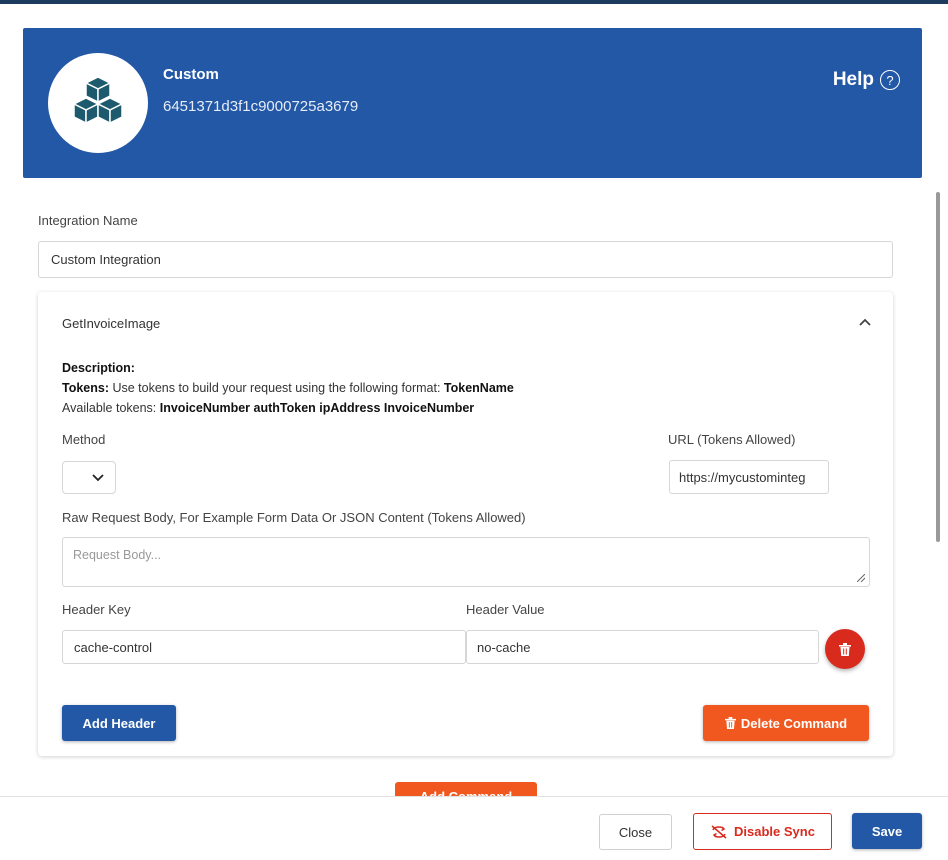 The width and height of the screenshot is (948, 860). Describe the element at coordinates (98, 368) in the screenshot. I see `description-label: Description:` at that location.